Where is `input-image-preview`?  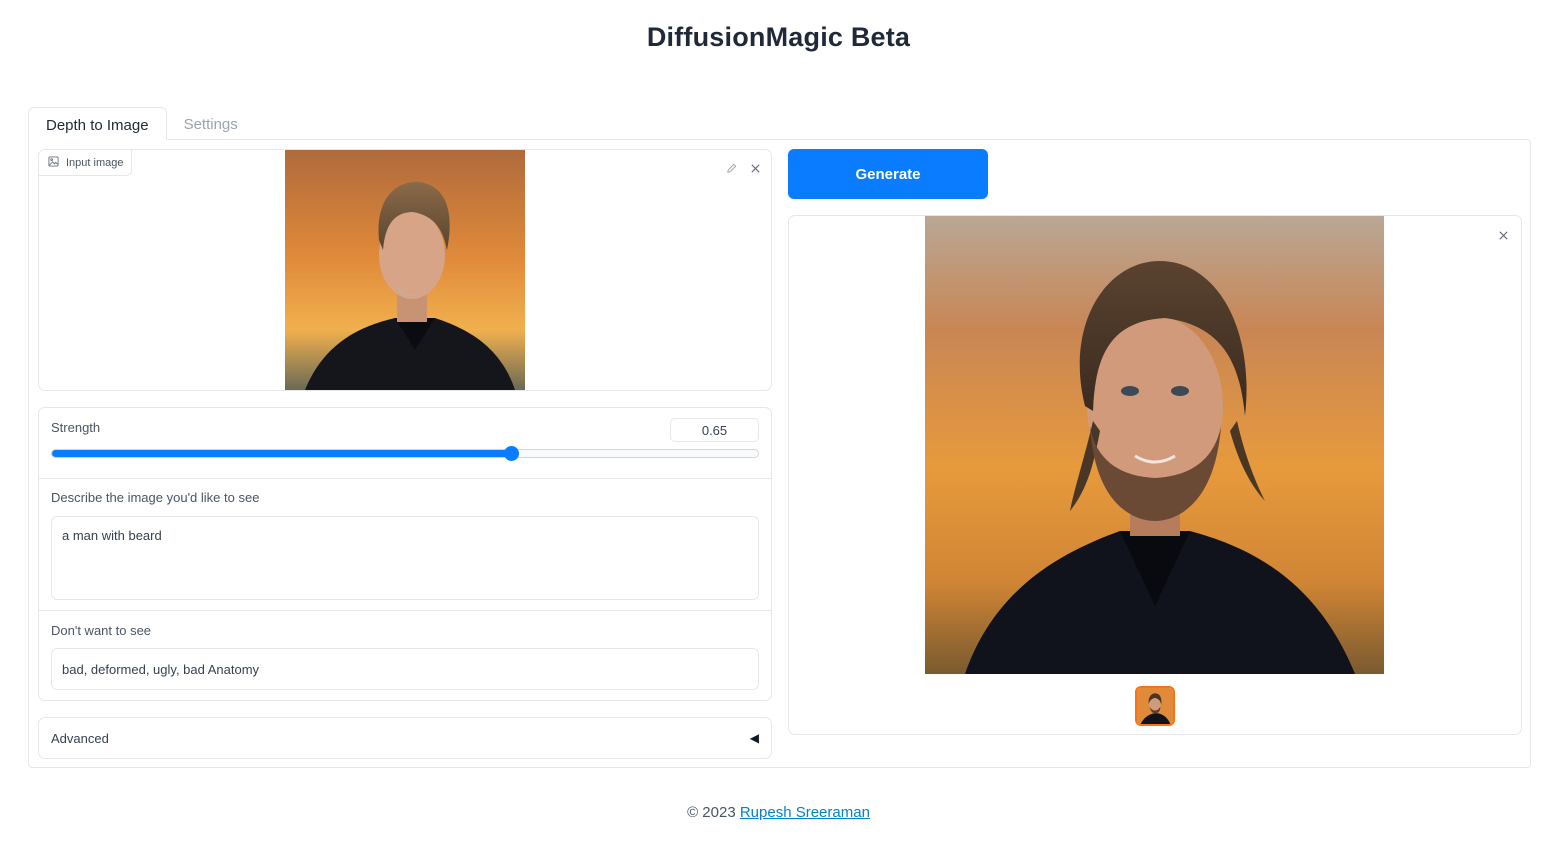
input-image-preview is located at coordinates (405, 270).